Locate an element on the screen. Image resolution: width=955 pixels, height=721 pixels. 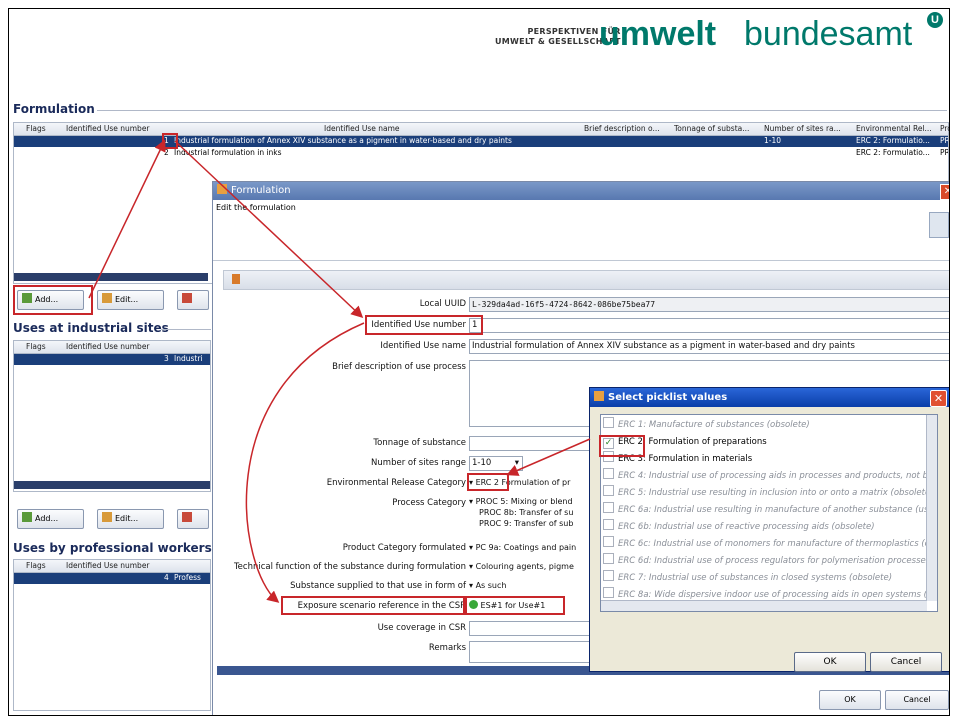
coverage-label: Use coverage in CSR is located at coordinates (421, 628).